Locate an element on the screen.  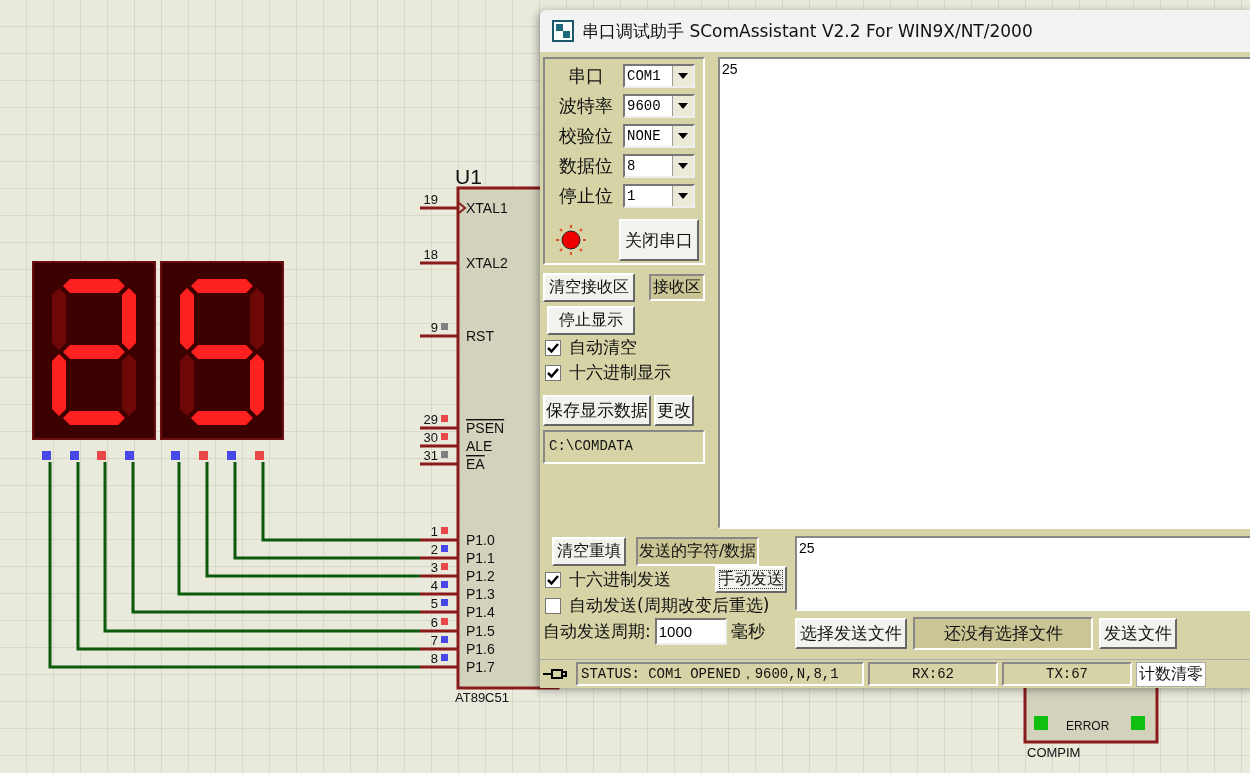
setting-label: 数据位 is located at coordinates (586, 166).